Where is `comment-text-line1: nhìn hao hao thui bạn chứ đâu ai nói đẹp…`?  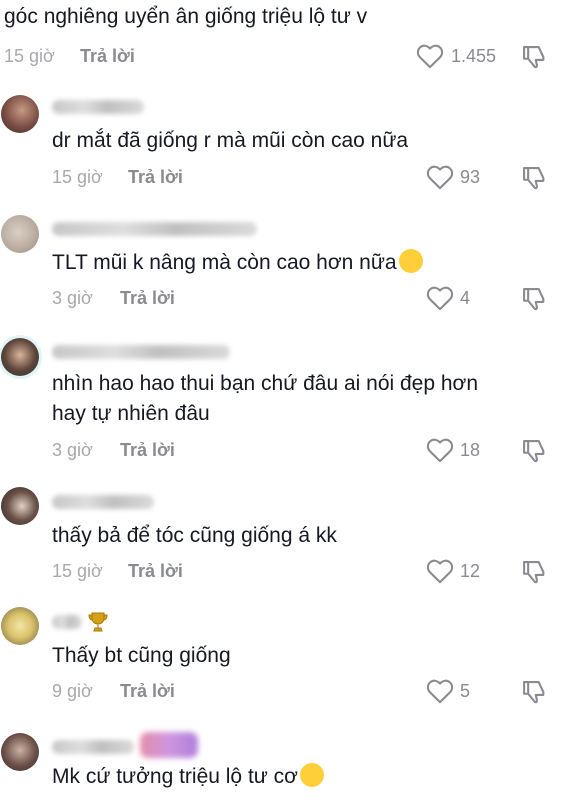 comment-text-line1: nhìn hao hao thui bạn chứ đâu ai nói đẹp… is located at coordinates (265, 383).